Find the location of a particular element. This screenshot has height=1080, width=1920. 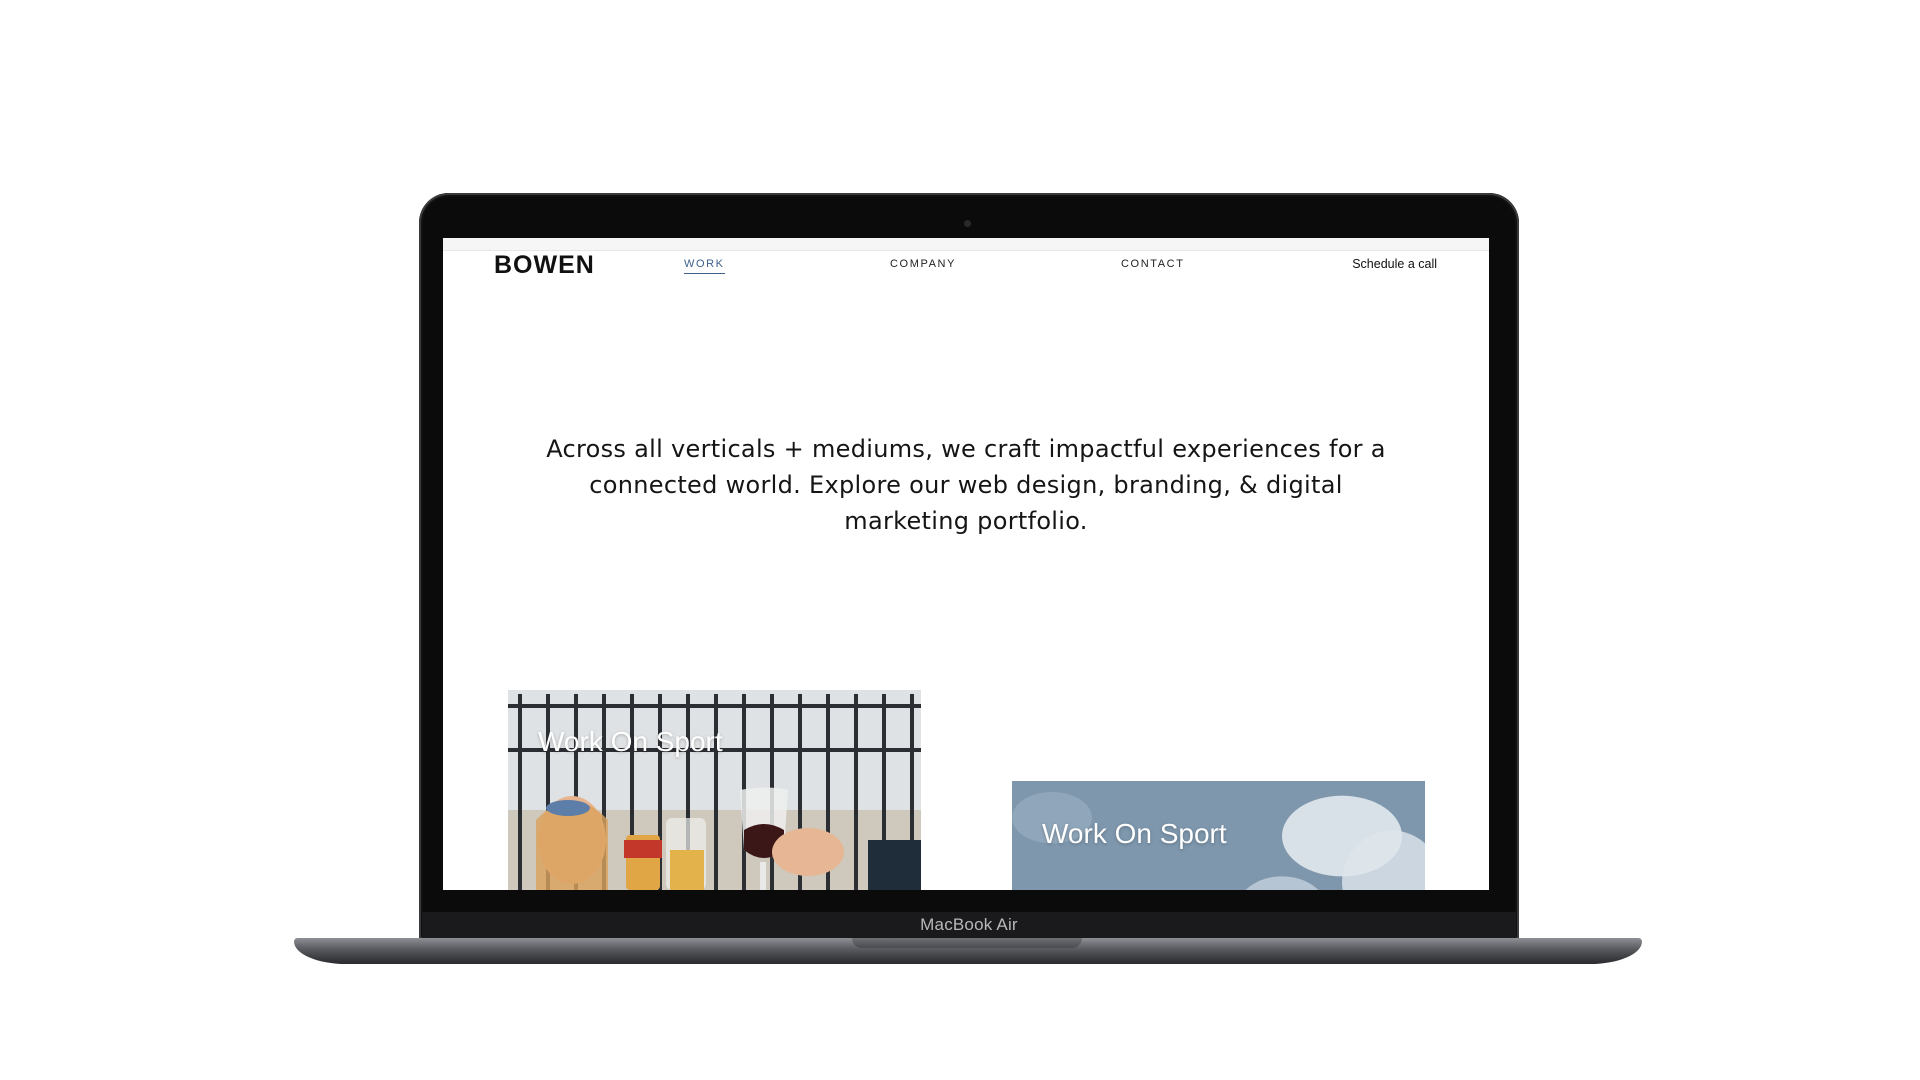

camera-icon is located at coordinates (967, 223).